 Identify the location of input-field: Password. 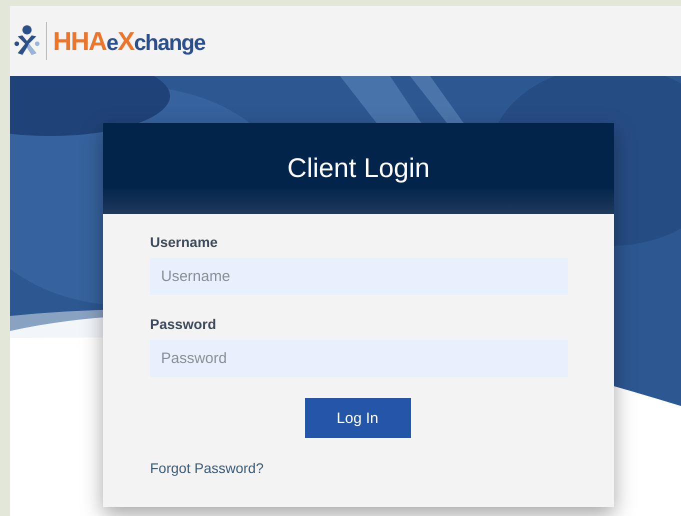
(359, 358).